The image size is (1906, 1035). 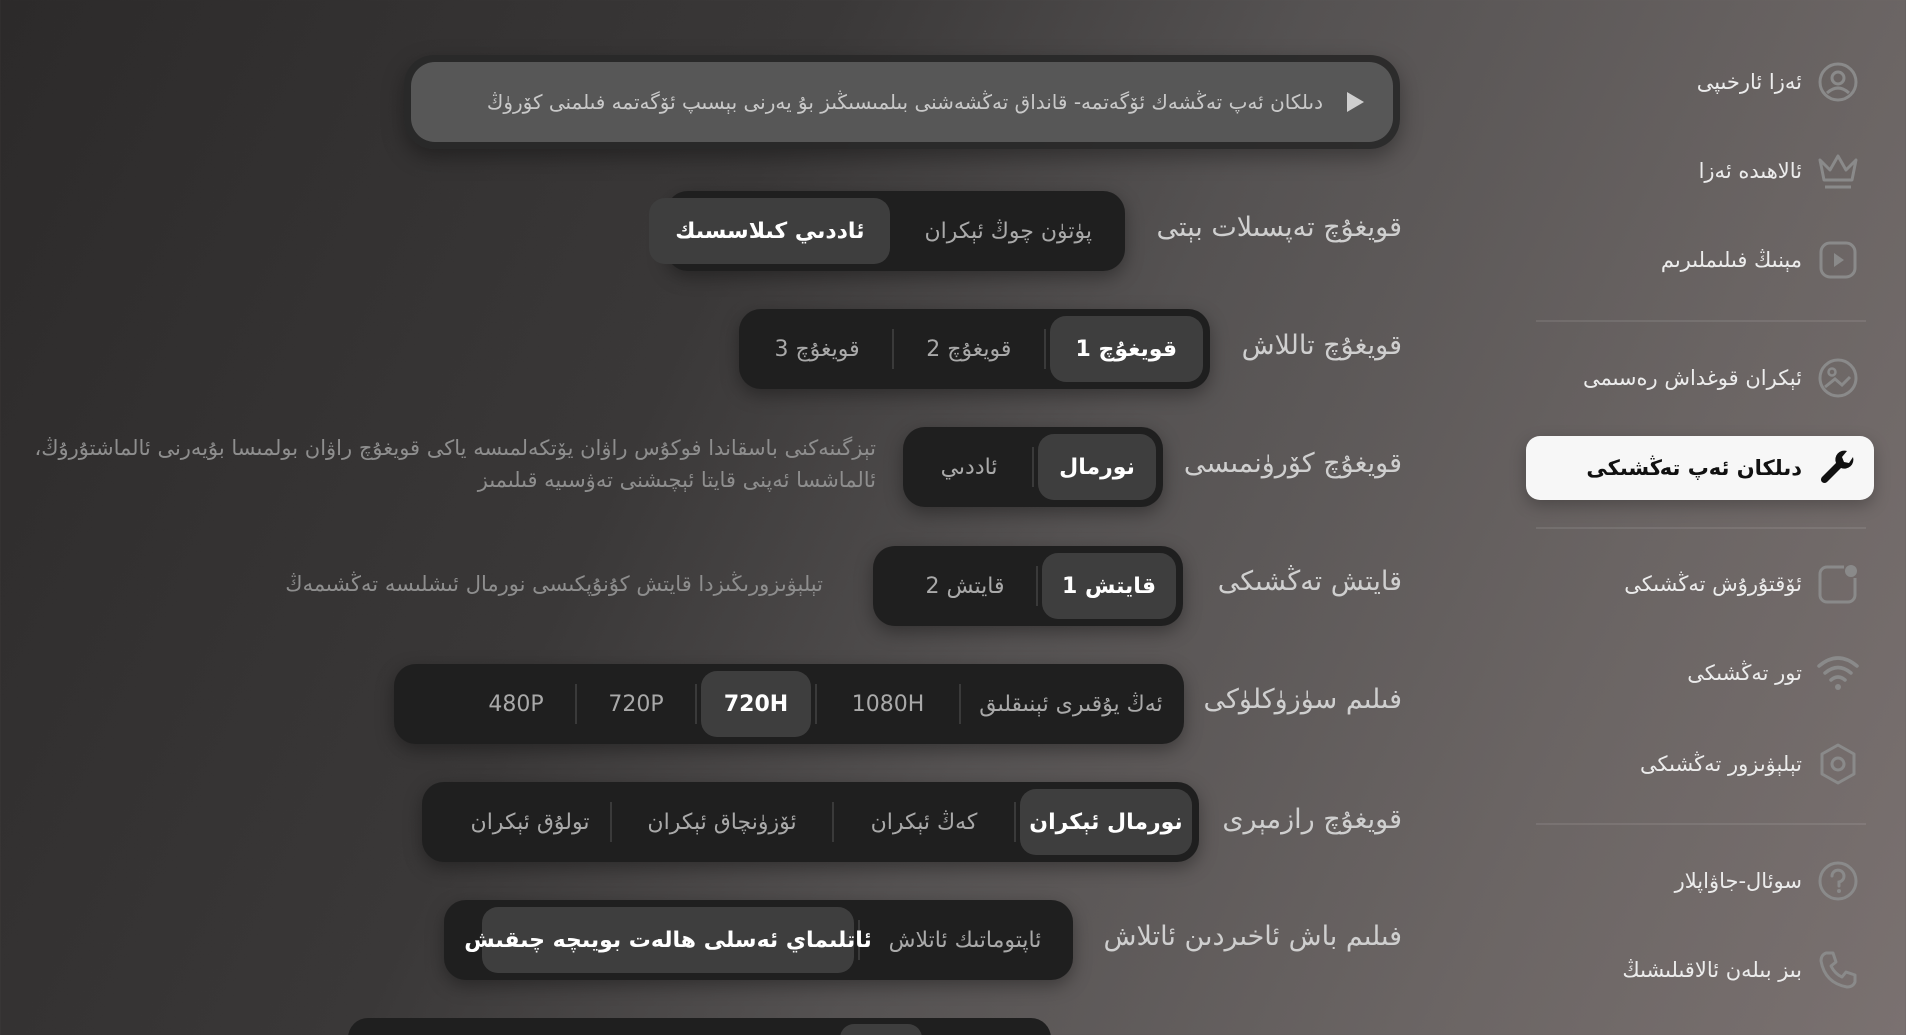 I want to click on sidebar-item-label: مېنىڭ فىلىملىرىم, so click(x=1731, y=260).